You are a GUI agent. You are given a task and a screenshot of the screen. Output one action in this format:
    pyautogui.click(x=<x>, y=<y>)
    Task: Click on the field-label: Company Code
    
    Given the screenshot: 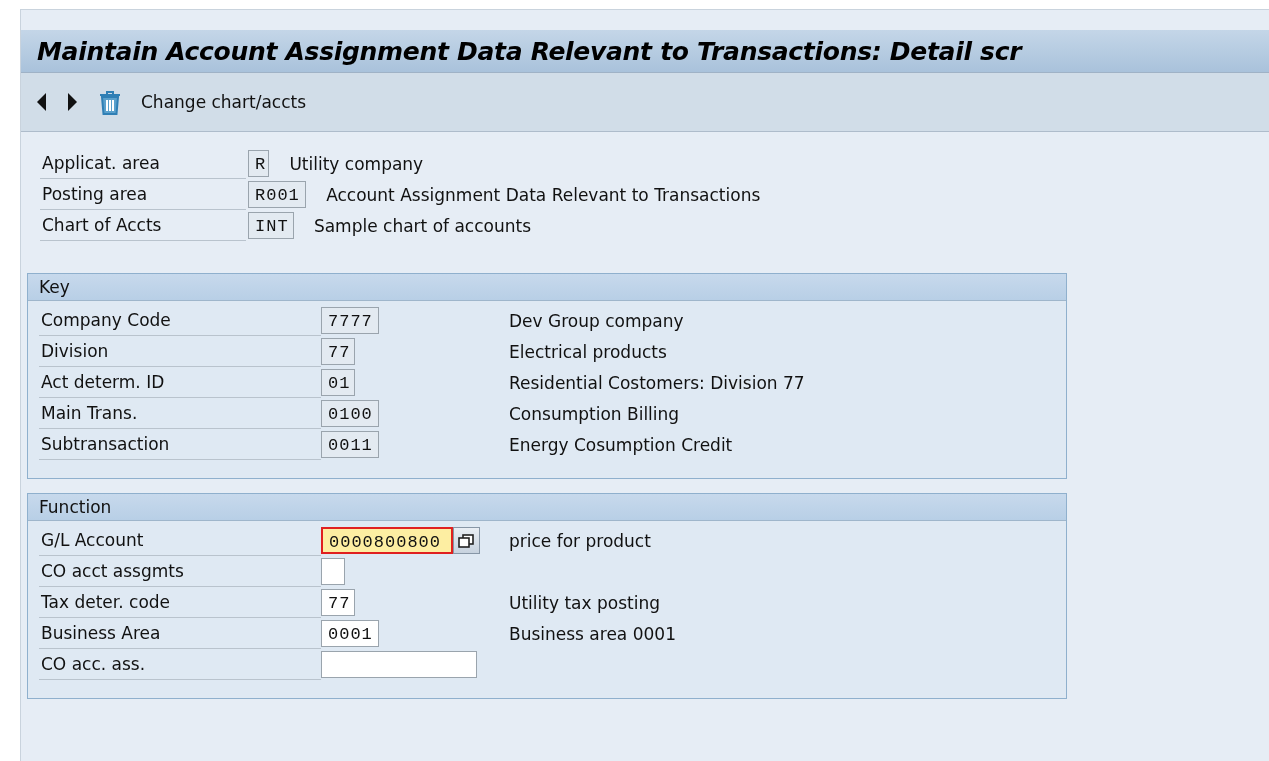 What is the action you would take?
    pyautogui.click(x=180, y=320)
    